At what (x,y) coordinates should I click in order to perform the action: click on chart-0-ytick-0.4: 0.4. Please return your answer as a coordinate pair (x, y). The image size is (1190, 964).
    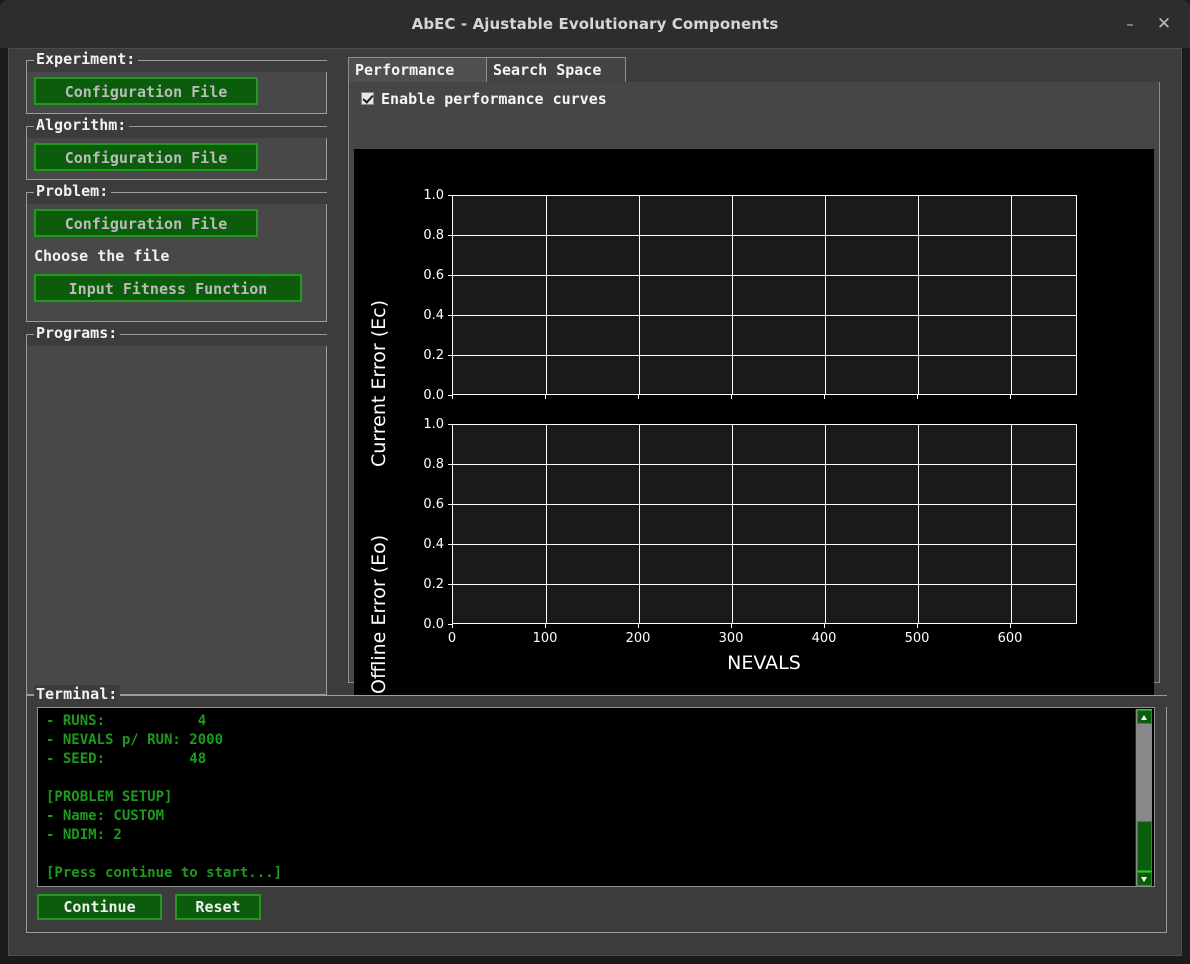
    Looking at the image, I should click on (433, 315).